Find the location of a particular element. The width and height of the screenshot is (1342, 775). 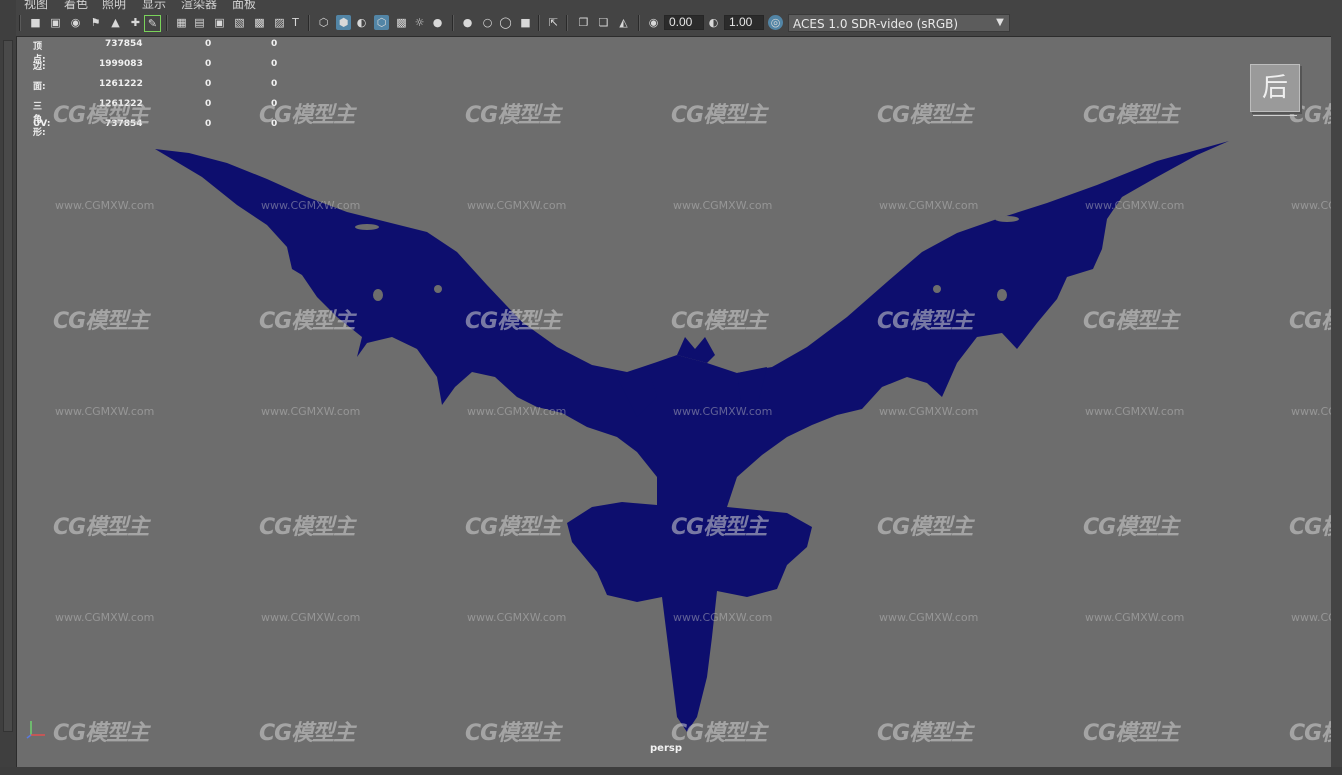

view-cube-back: 后 is located at coordinates (1275, 88).